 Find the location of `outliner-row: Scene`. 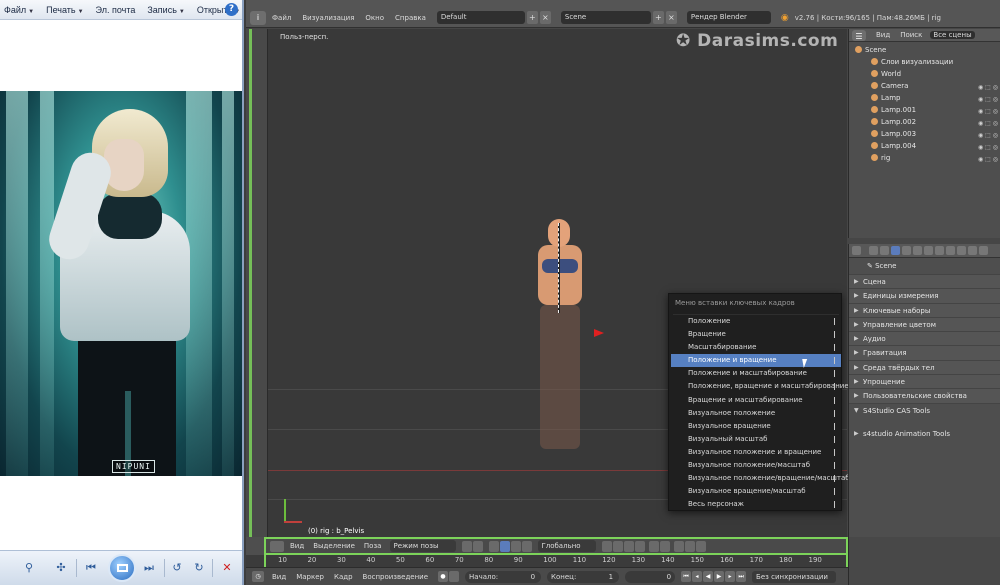

outliner-row: Scene is located at coordinates (924, 50).